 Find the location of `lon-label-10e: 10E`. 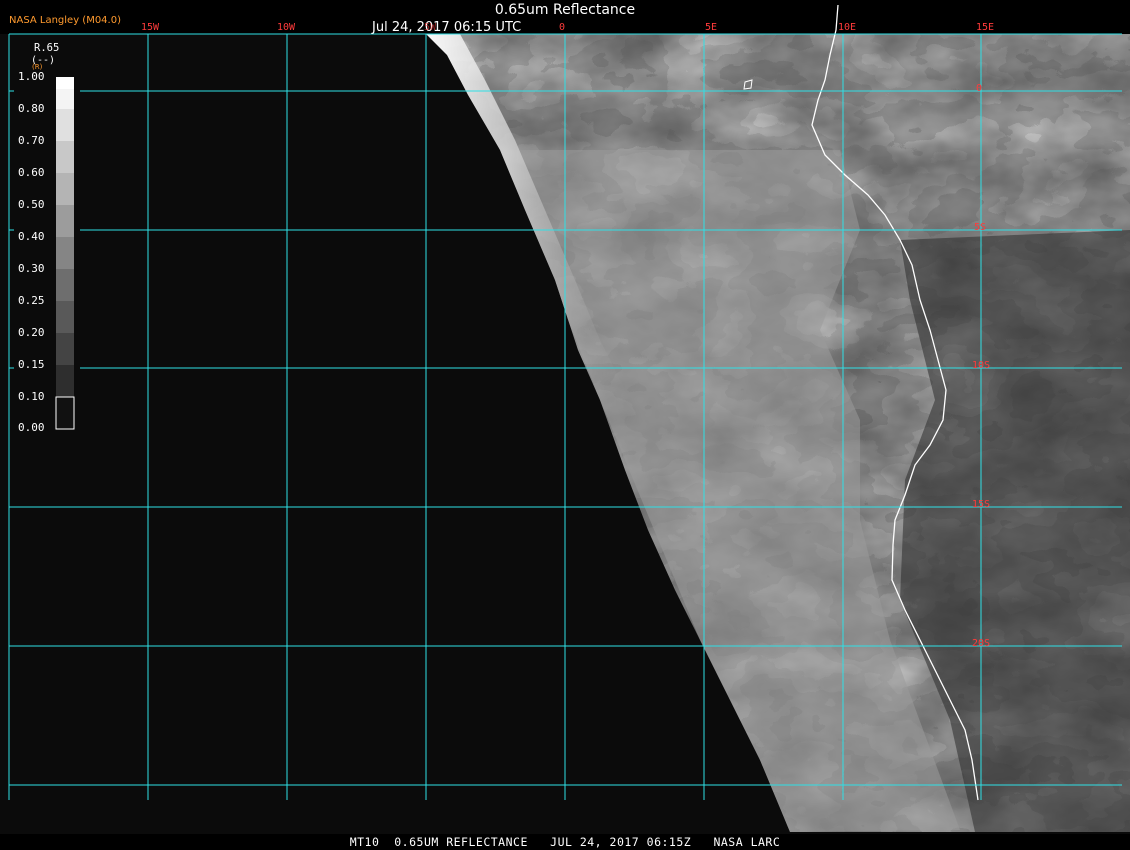

lon-label-10e: 10E is located at coordinates (847, 27).